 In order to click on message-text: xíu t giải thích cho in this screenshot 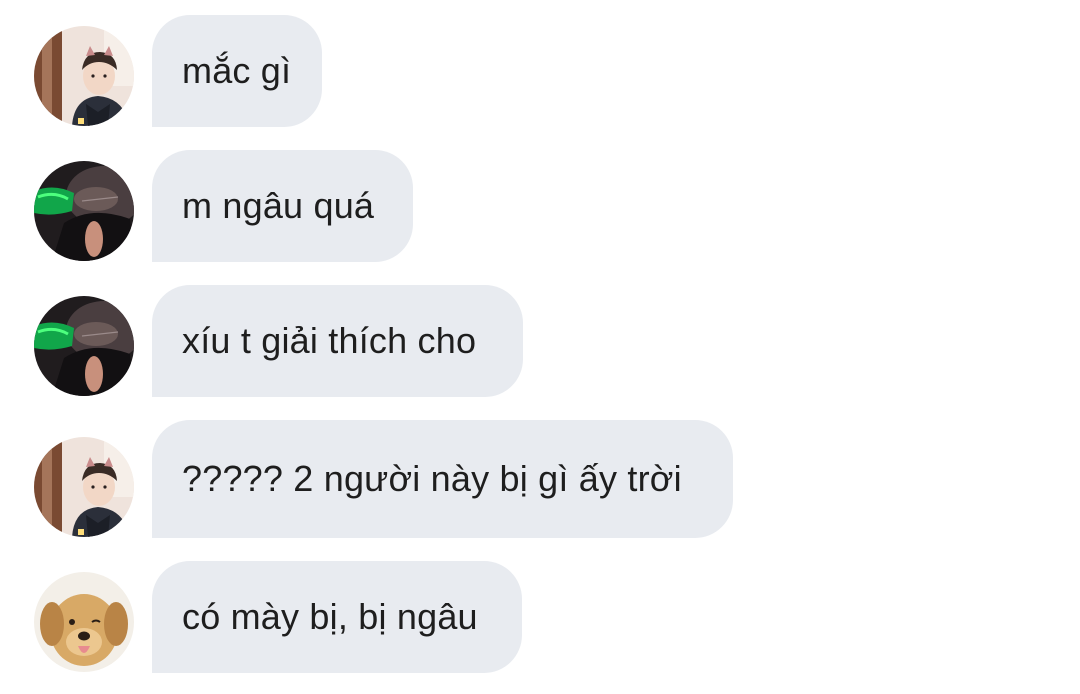, I will do `click(329, 340)`.